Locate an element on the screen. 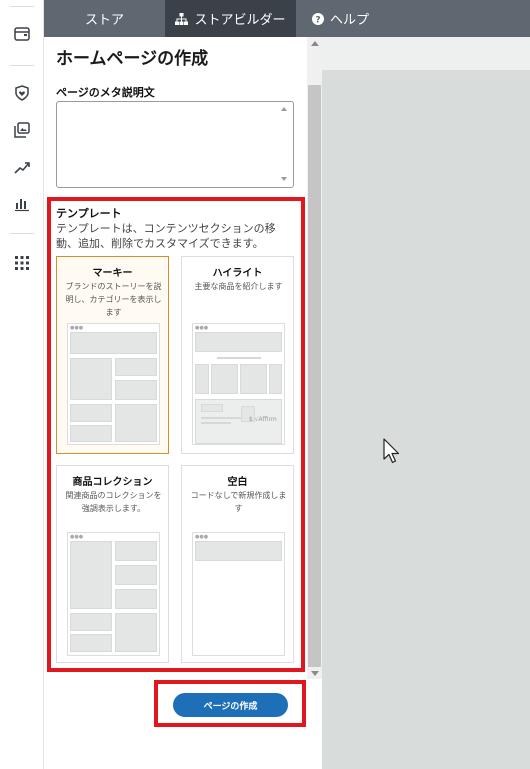 This screenshot has width=530, height=769. apps-grid-icon is located at coordinates (22, 263).